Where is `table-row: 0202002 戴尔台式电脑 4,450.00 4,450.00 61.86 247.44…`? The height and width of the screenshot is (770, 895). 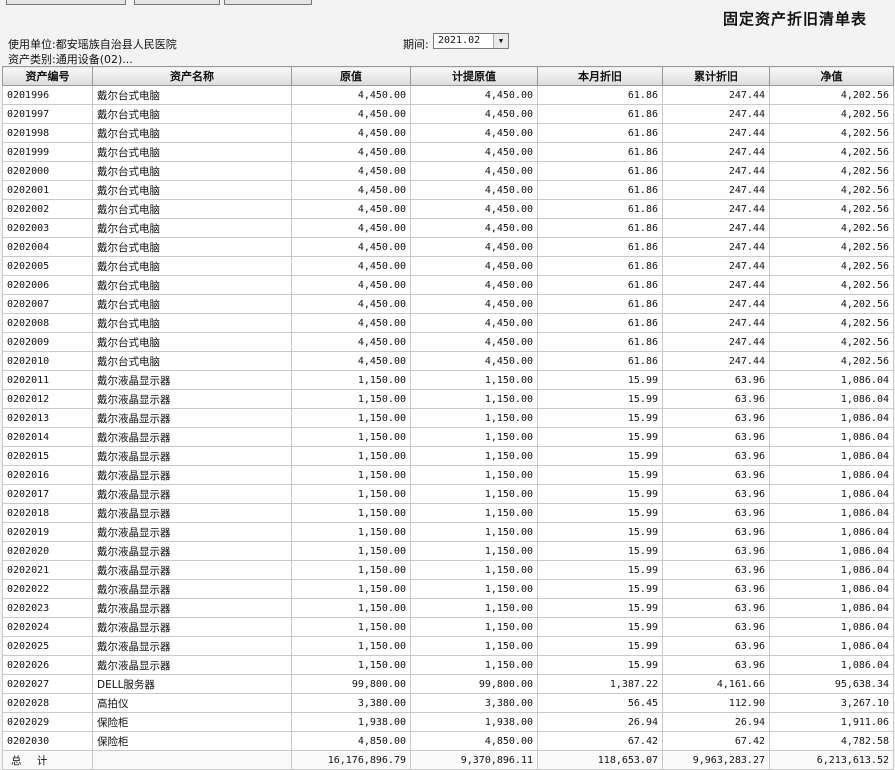 table-row: 0202002 戴尔台式电脑 4,450.00 4,450.00 61.86 247.44… is located at coordinates (448, 209).